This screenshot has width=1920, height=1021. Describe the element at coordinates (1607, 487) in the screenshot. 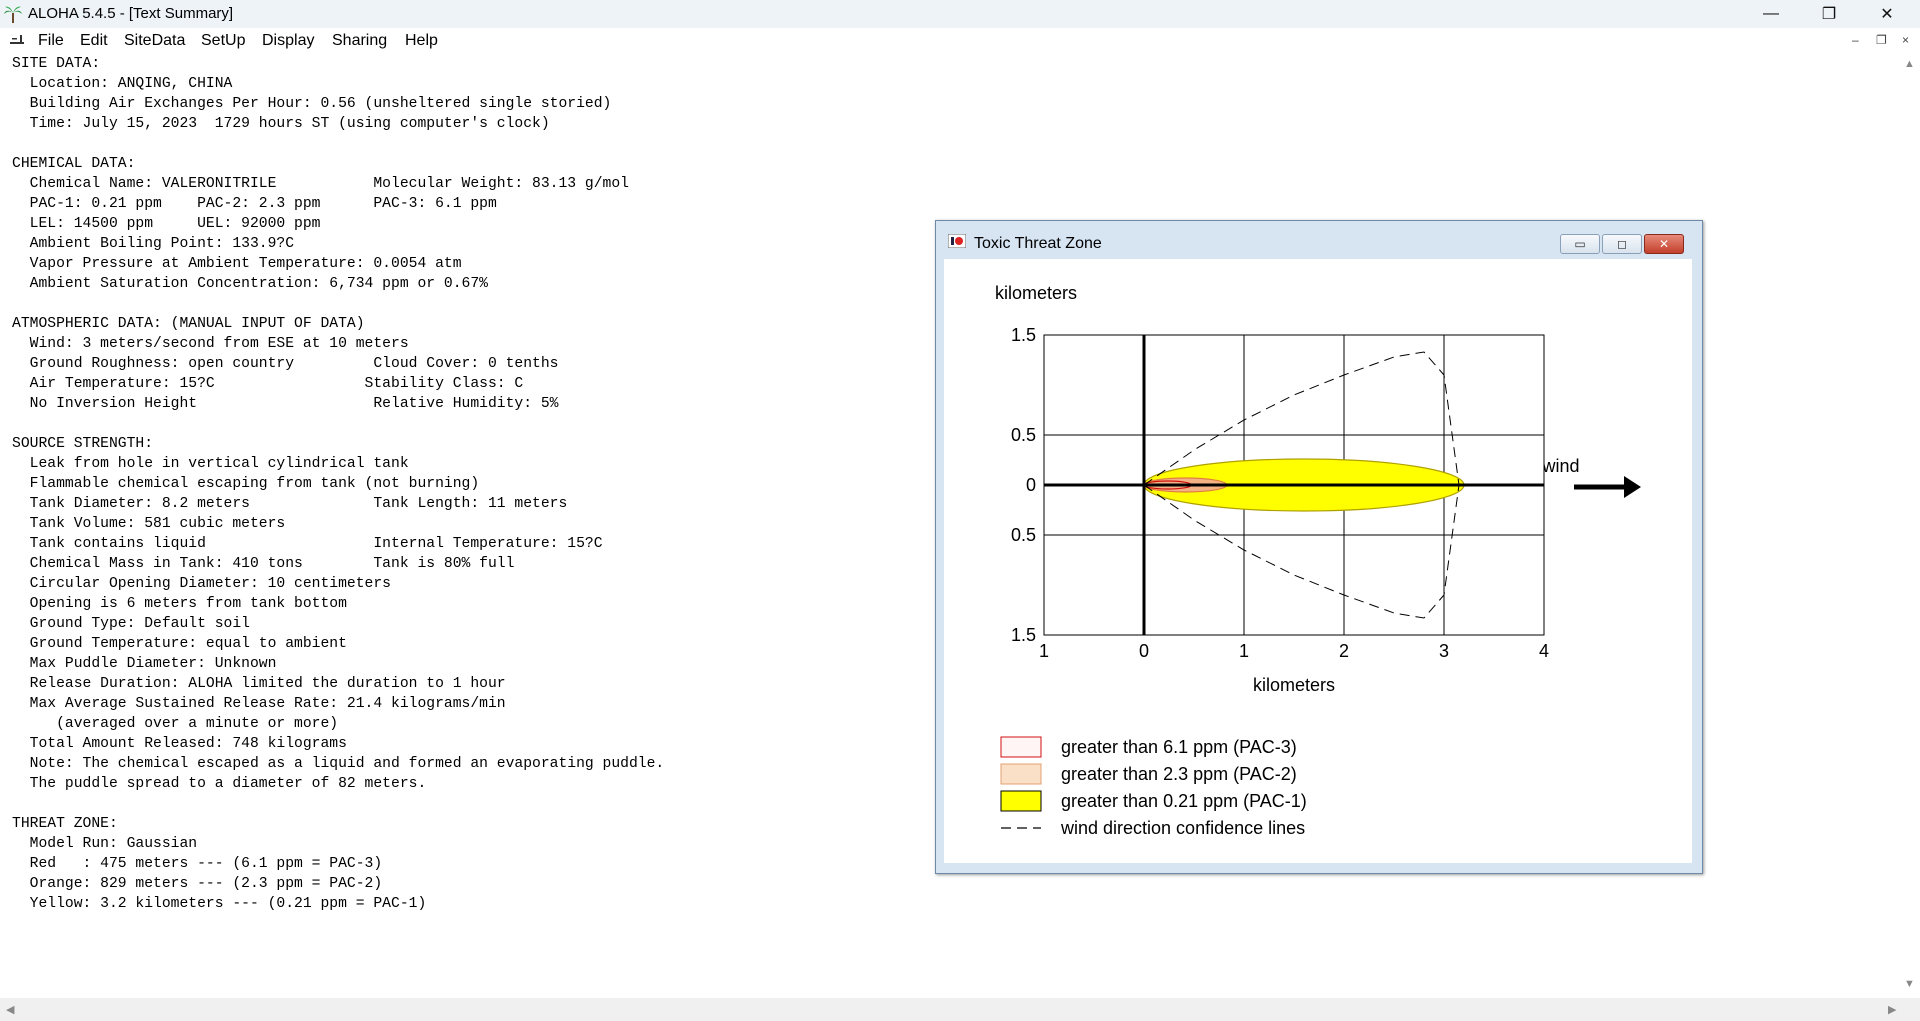

I see `wind-arrow-icon` at that location.